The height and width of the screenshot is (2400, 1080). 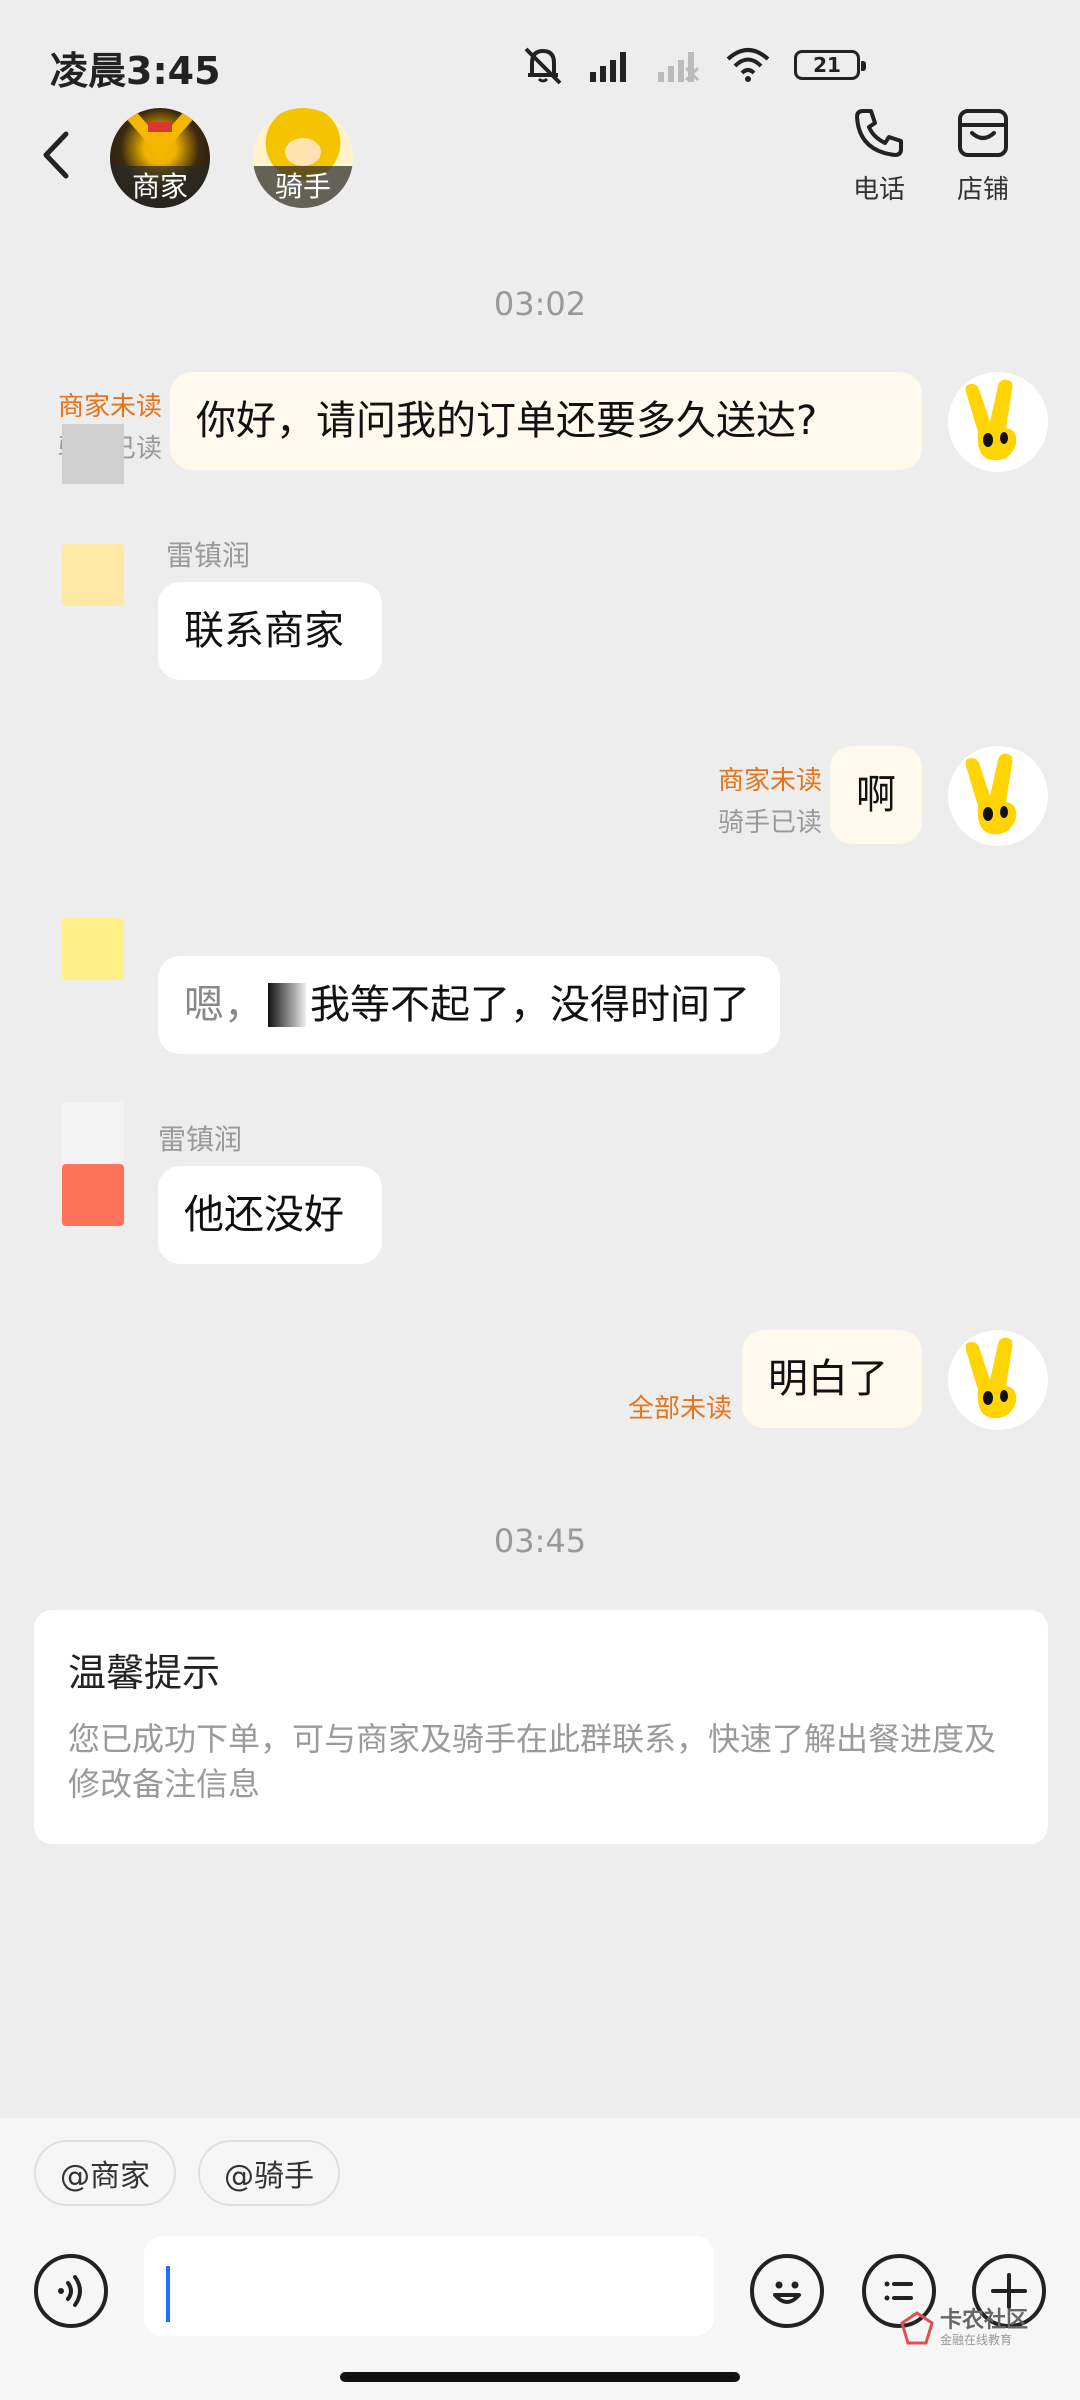 What do you see at coordinates (303, 187) in the screenshot?
I see `rider-tag: 骑手` at bounding box center [303, 187].